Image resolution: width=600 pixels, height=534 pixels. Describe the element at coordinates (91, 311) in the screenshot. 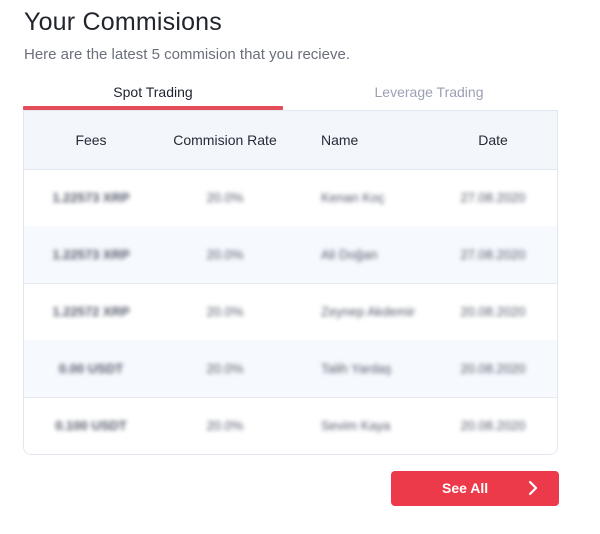

I see `fees-cell: 1.22572 XRP` at that location.